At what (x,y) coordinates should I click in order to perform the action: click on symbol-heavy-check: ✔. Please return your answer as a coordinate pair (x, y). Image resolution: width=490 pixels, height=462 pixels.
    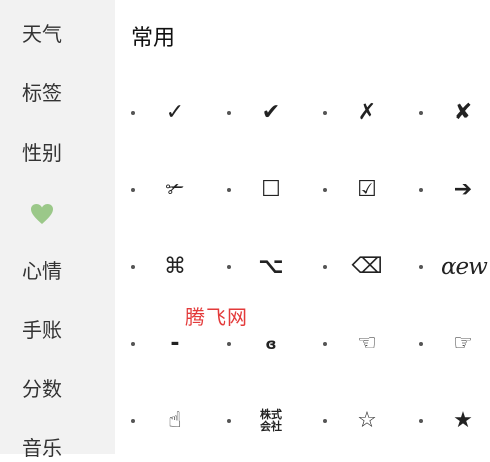
    Looking at the image, I should click on (275, 113).